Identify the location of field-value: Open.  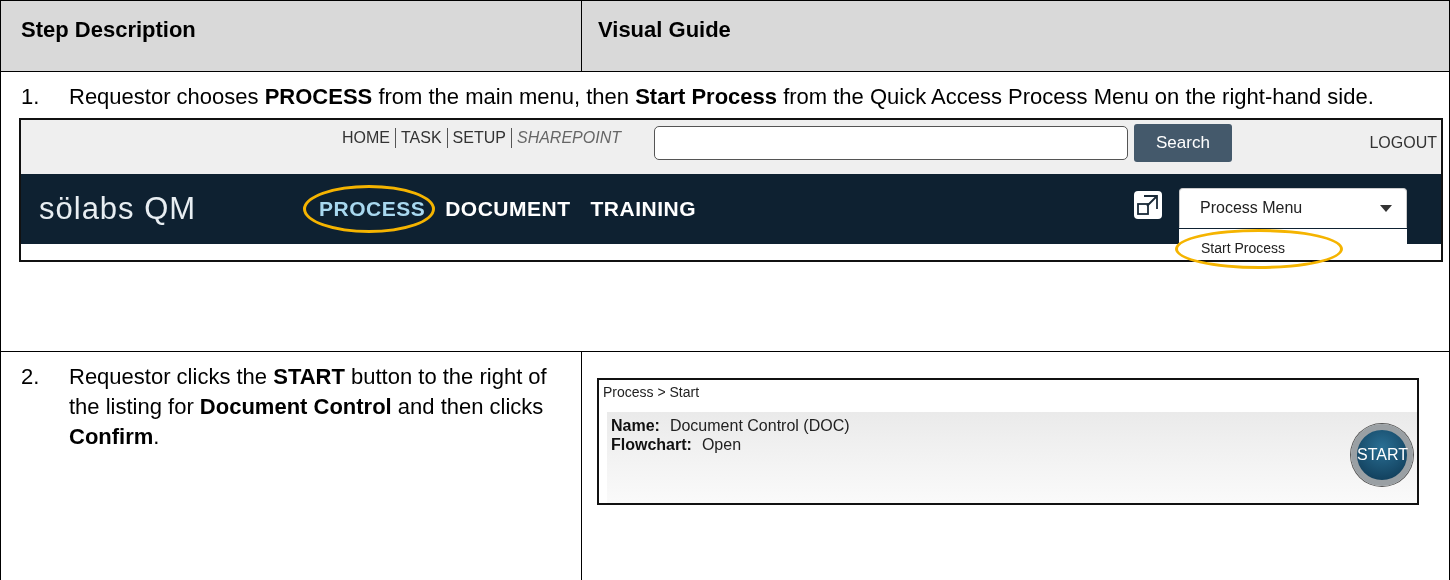
(721, 444).